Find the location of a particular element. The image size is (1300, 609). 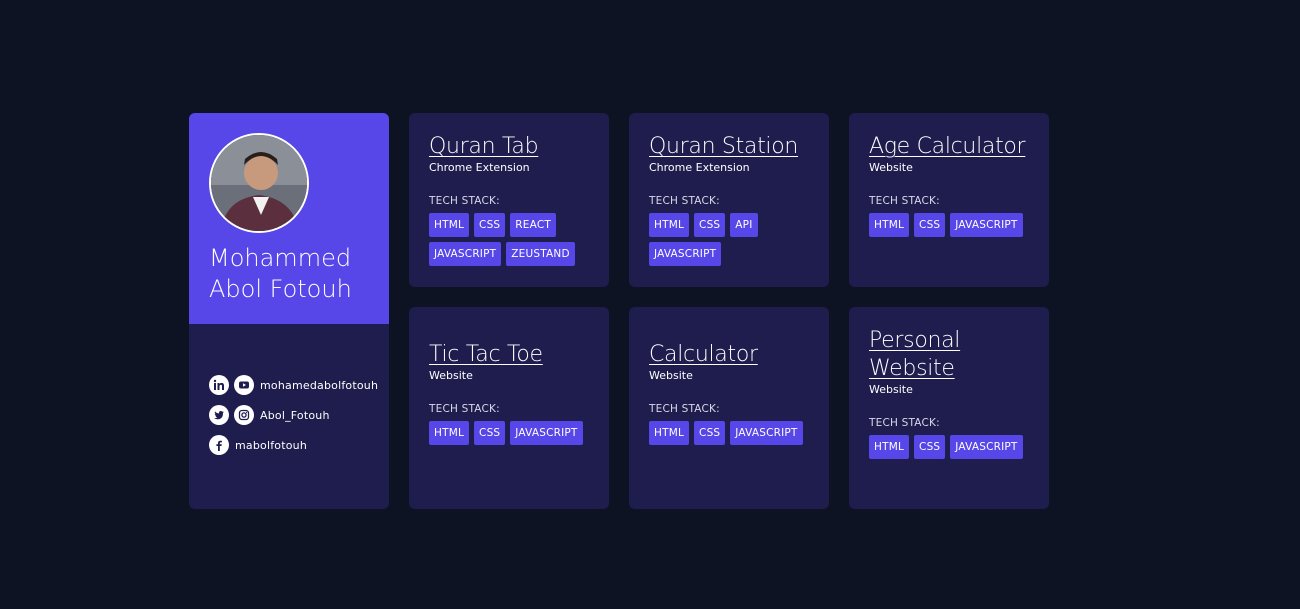

avatar is located at coordinates (259, 183).